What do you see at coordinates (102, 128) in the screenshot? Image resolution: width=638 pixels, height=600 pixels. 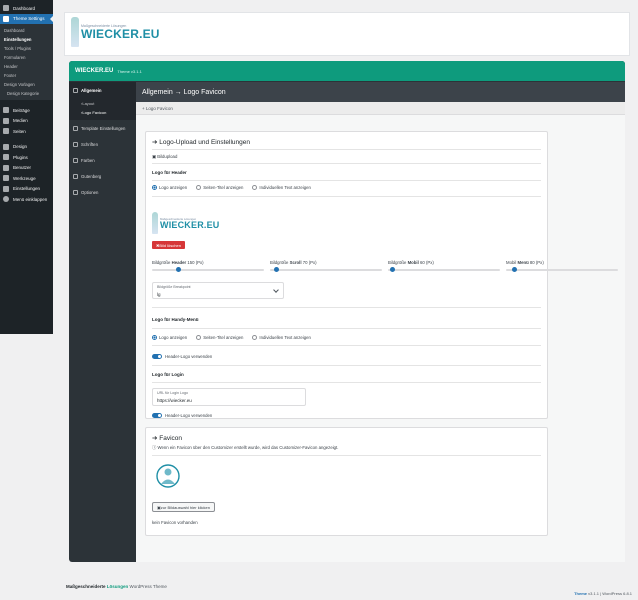 I see `nav-template-einstellungen: Template Einstellungen` at bounding box center [102, 128].